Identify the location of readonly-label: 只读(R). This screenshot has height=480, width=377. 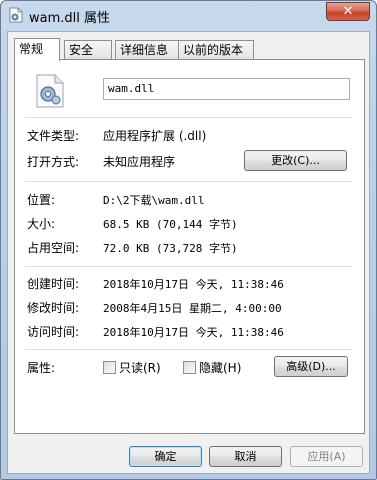
(140, 367).